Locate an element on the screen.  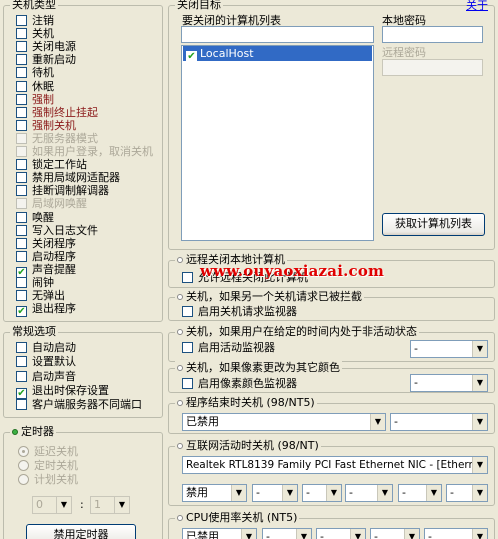
timer-title: 定时器 is located at coordinates (33, 432).